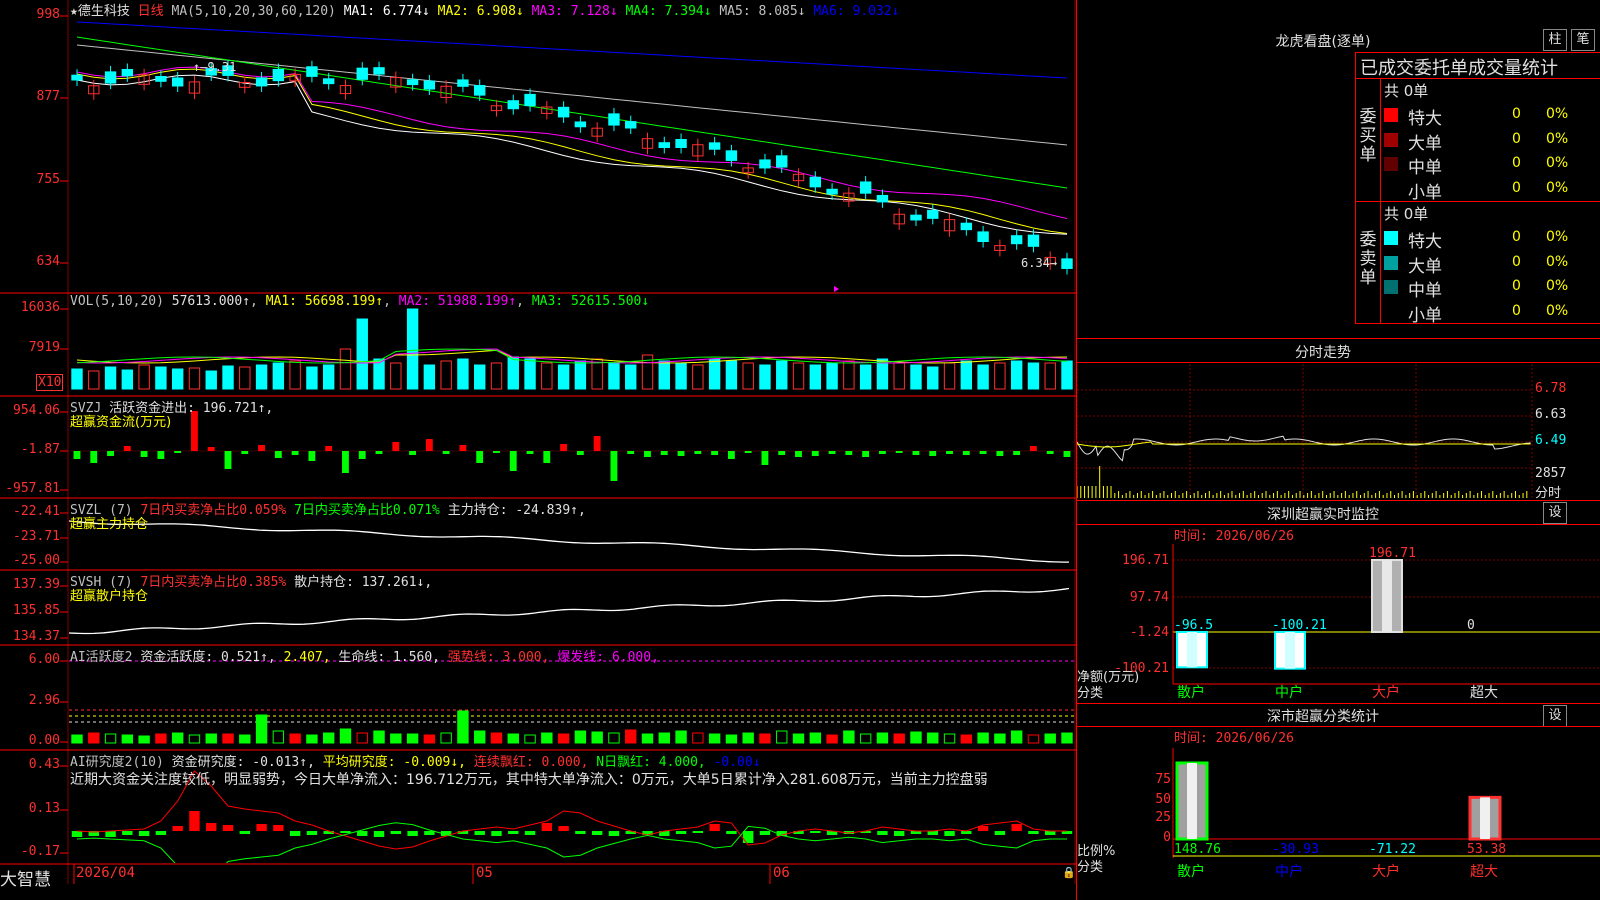 The width and height of the screenshot is (1600, 900). I want to click on stats-bar-chart: 75 50 25 0148.76 散户 -30.93 中户 -71.22 大户 53.38 超大, so click(1338, 824).